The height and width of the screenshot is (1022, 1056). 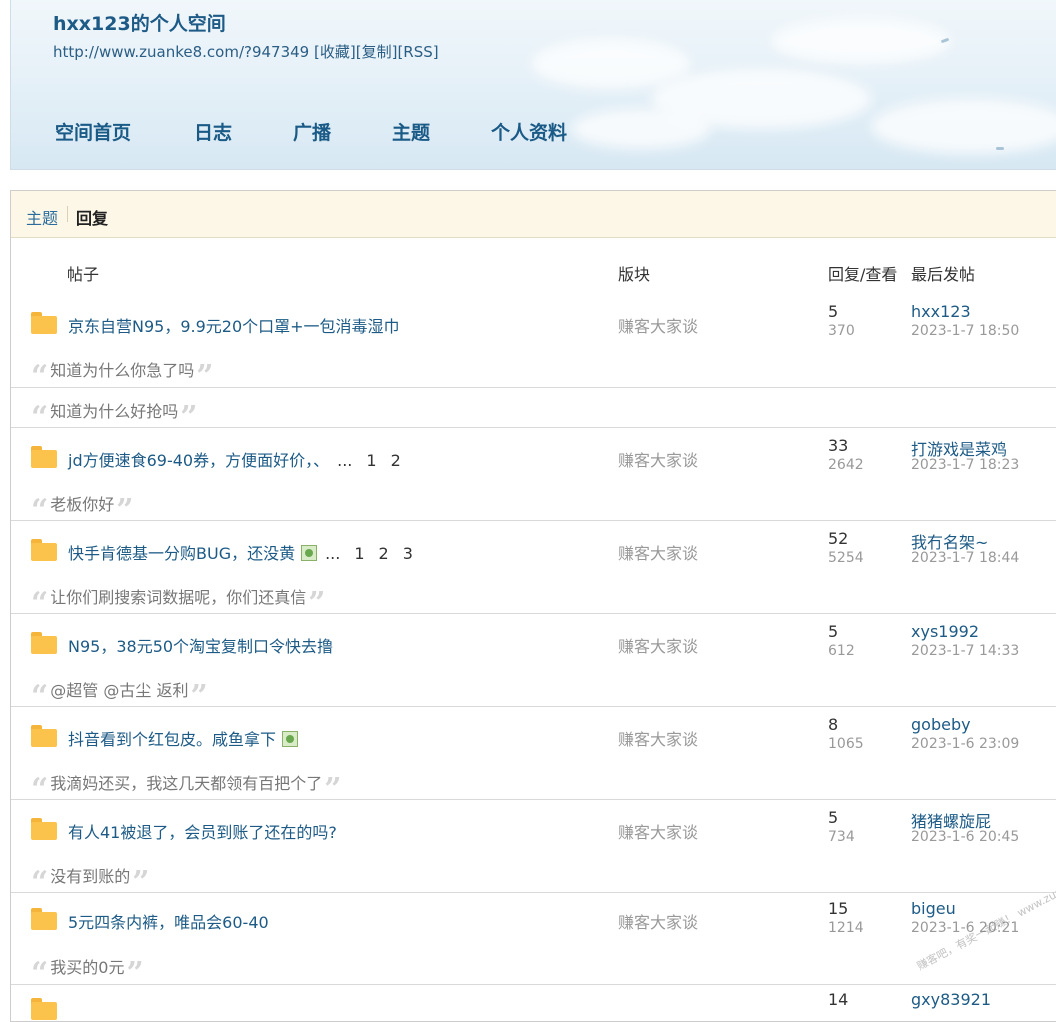 What do you see at coordinates (172, 739) in the screenshot?
I see `thread-title: 抖音看到个红包皮。咸鱼拿下` at bounding box center [172, 739].